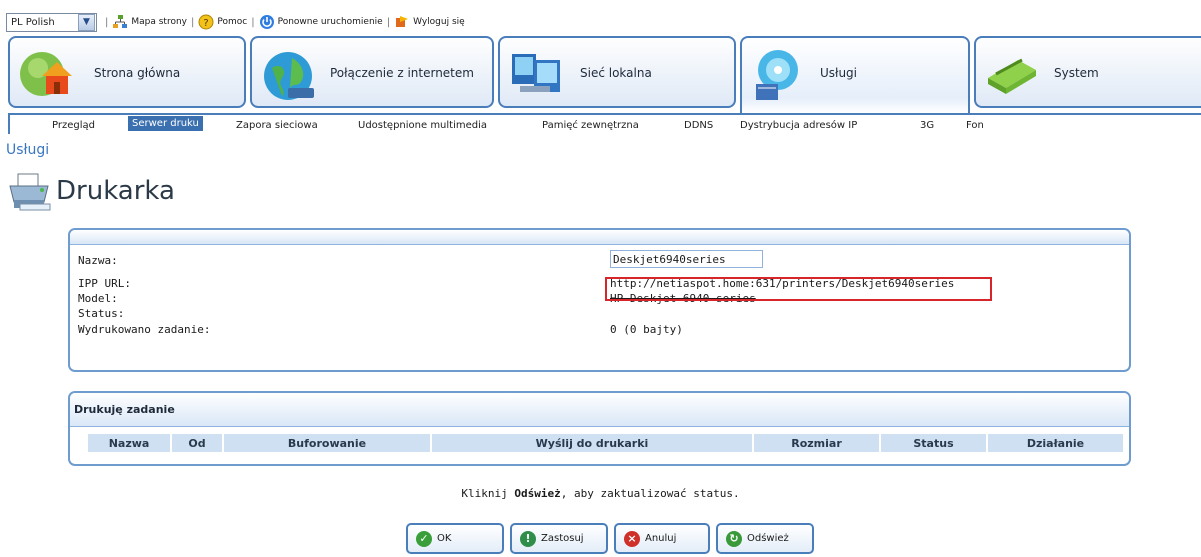  What do you see at coordinates (590, 125) in the screenshot?
I see `subtab-external-storage: Pamięć zewnętrzna` at bounding box center [590, 125].